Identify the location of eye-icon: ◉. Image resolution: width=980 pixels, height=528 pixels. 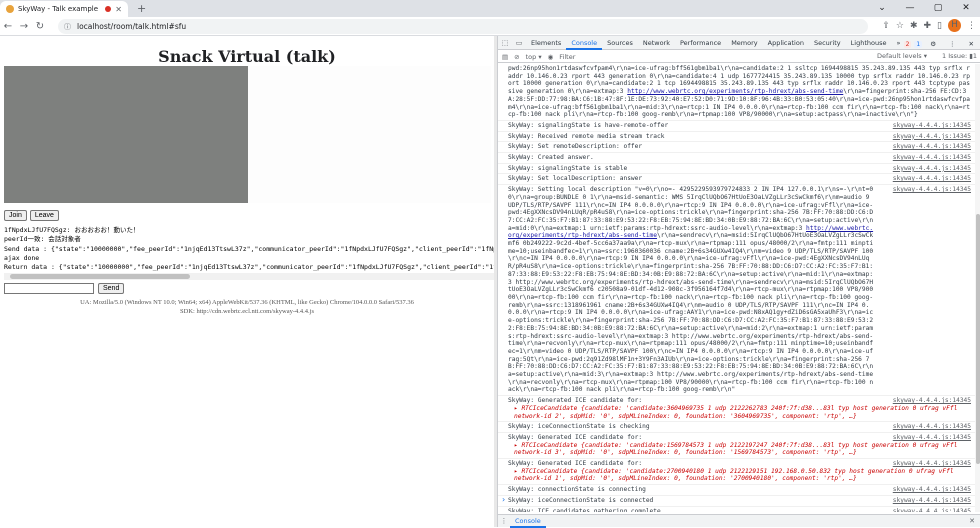
(551, 57).